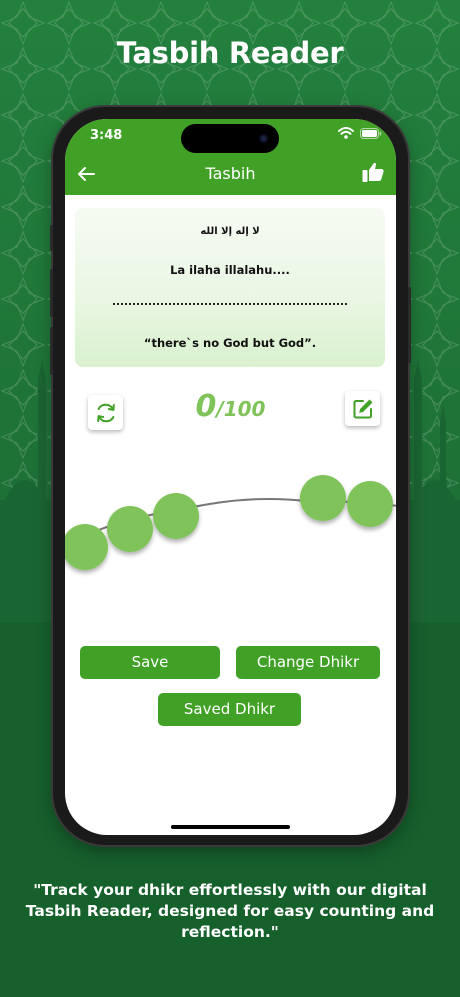  I want to click on dynamic-island, so click(230, 138).